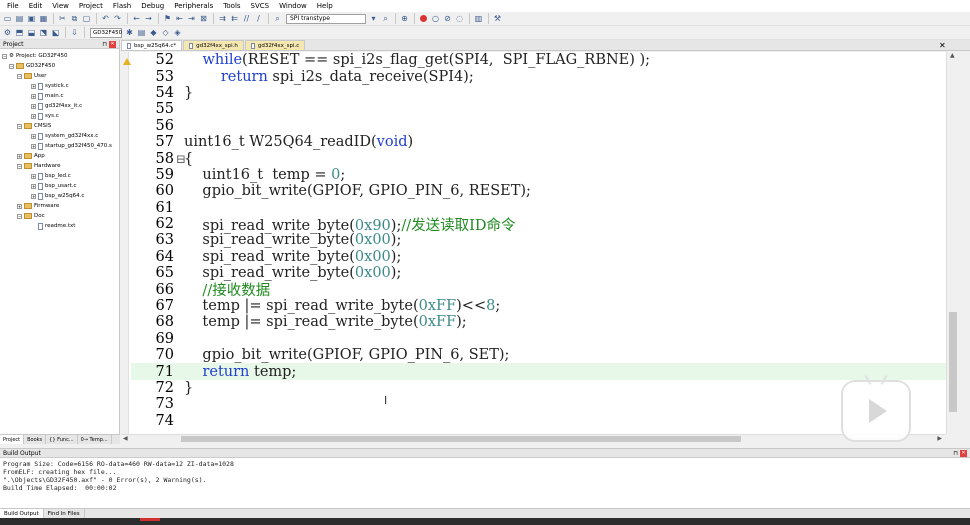 The width and height of the screenshot is (970, 525). Describe the element at coordinates (275, 45) in the screenshot. I see `editor-tab: gd32f4xx_spi.c` at that location.